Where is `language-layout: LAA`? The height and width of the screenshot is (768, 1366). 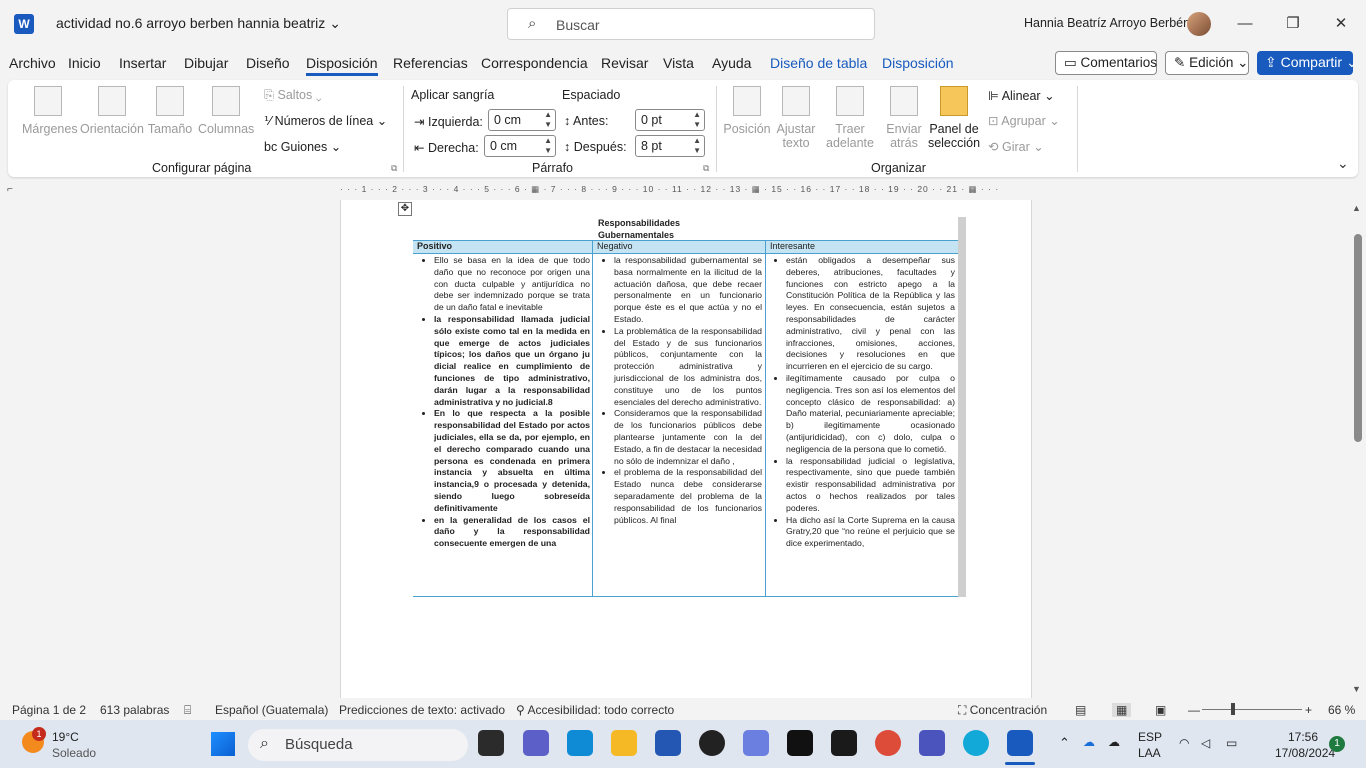
language-layout: LAA is located at coordinates (1149, 753).